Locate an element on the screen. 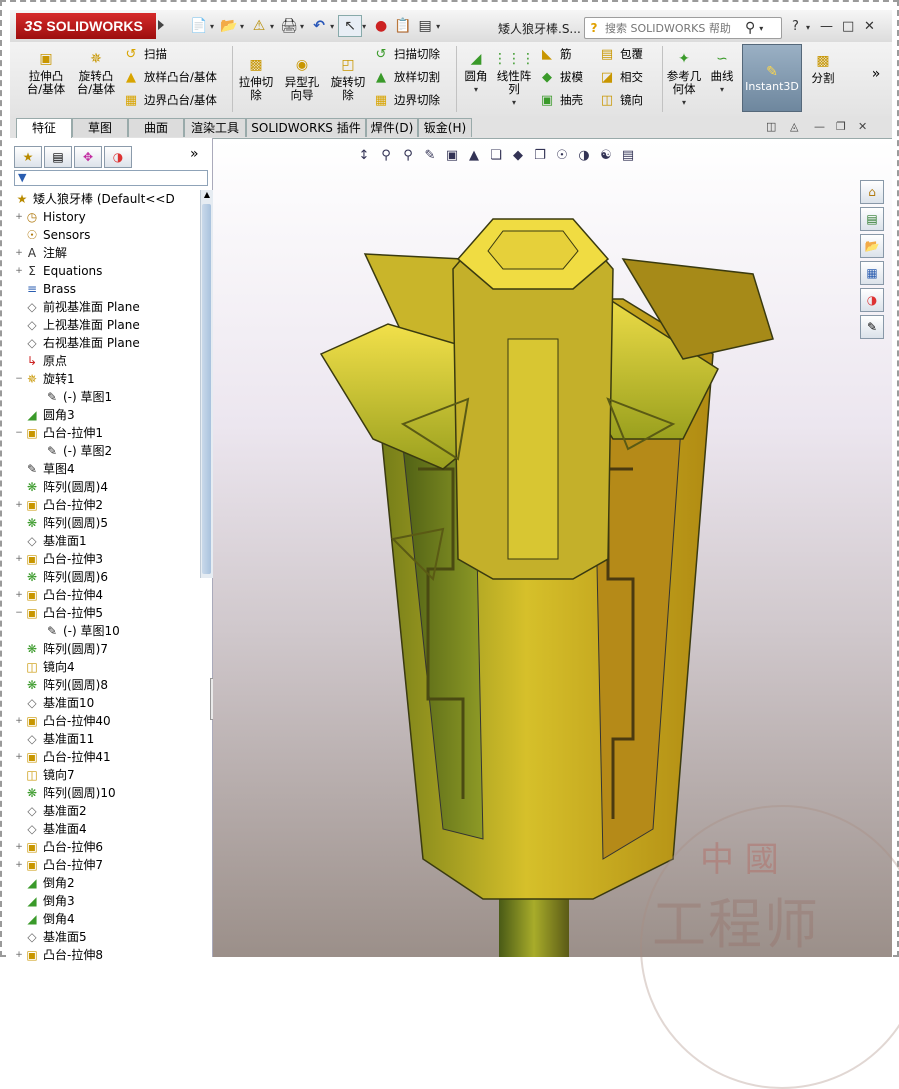  swept-cut-button: ↺ 扫描切除 is located at coordinates (406, 54).